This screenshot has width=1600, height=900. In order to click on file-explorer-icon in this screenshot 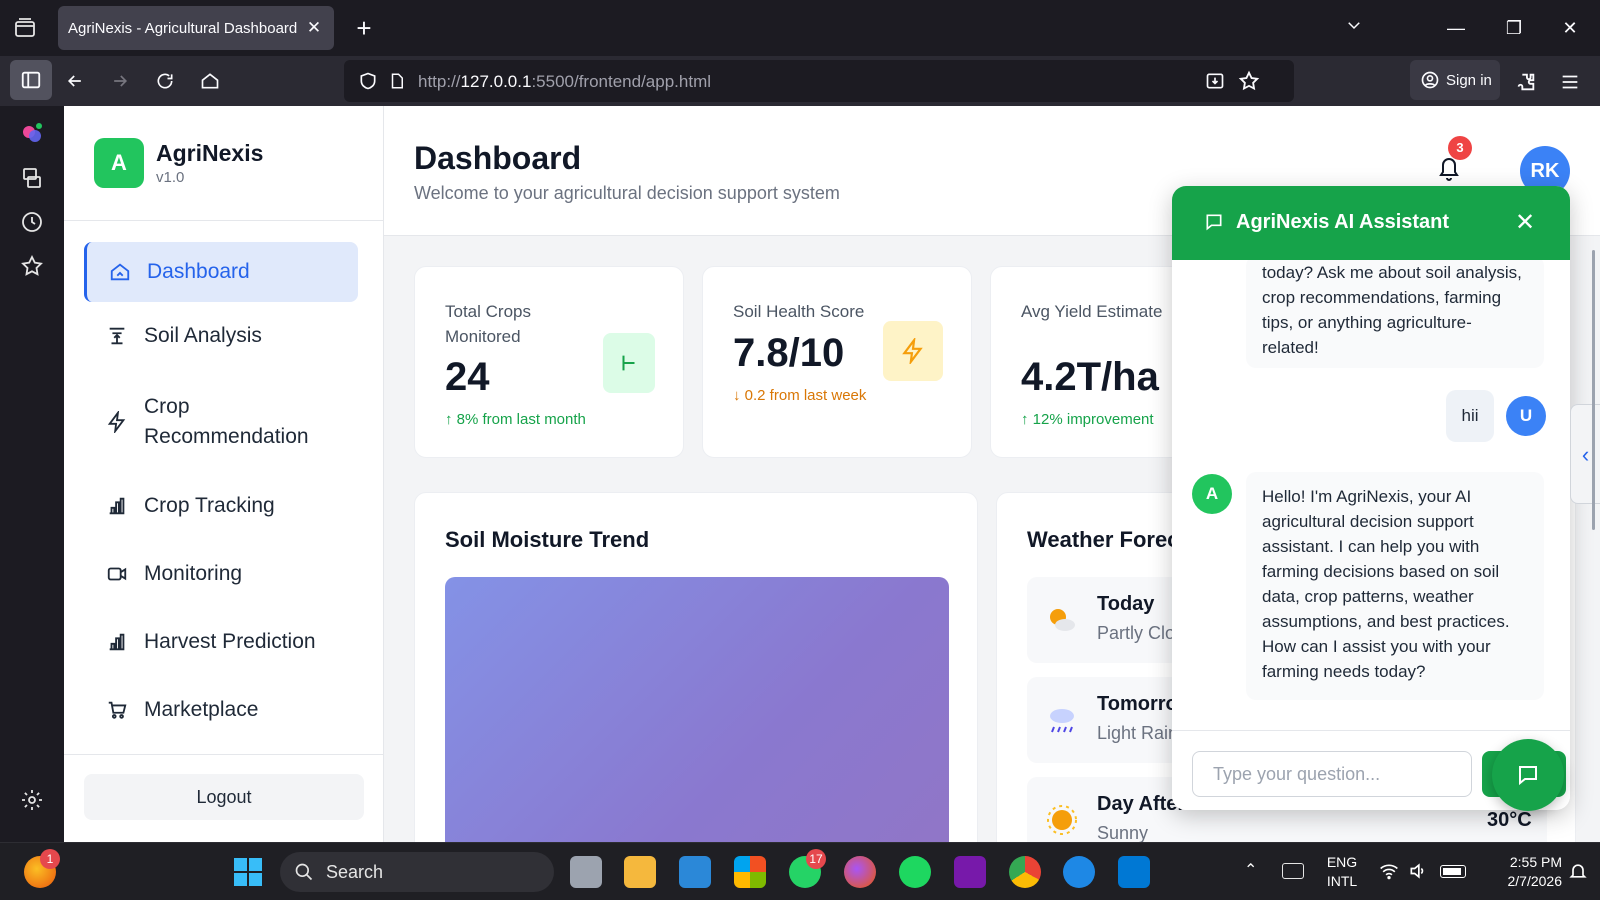, I will do `click(640, 872)`.